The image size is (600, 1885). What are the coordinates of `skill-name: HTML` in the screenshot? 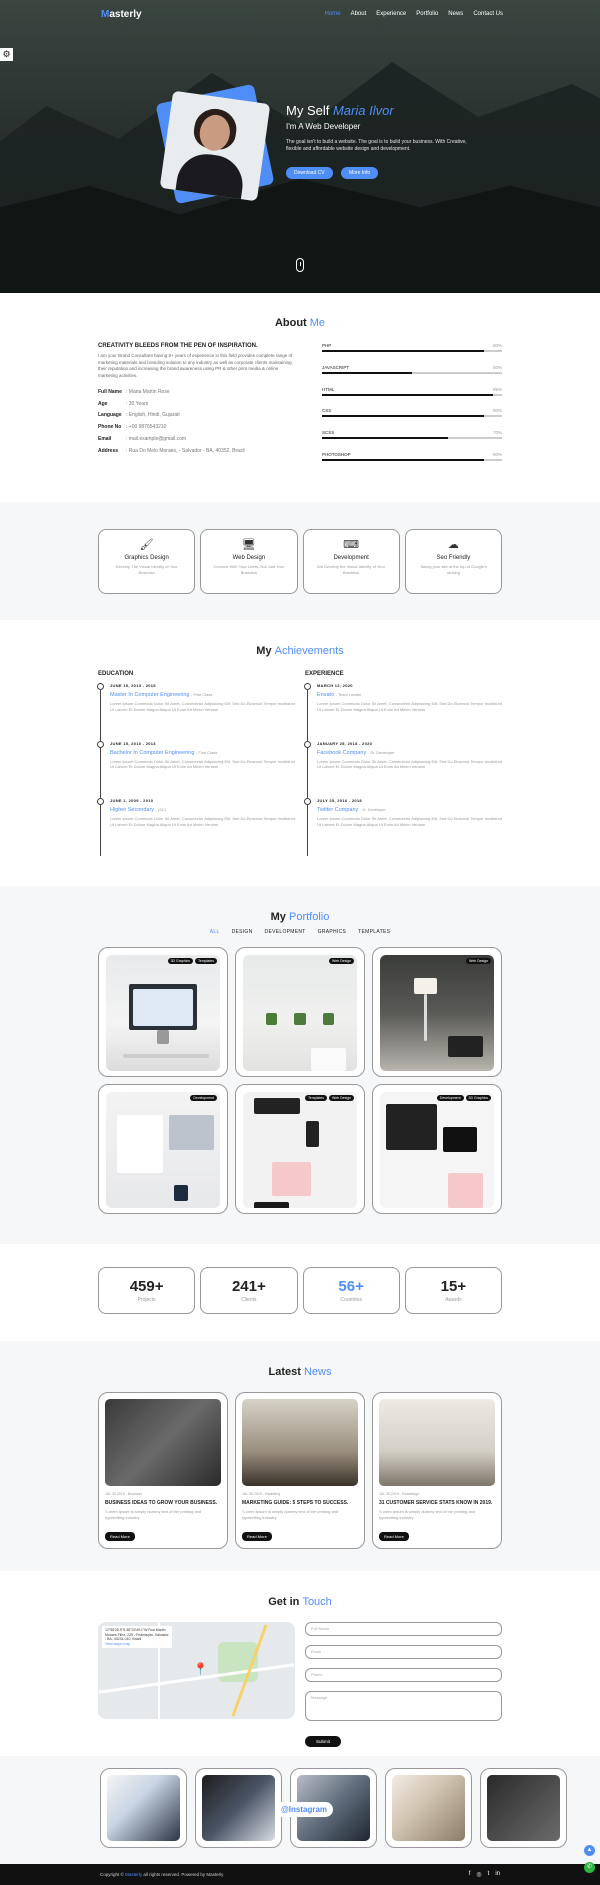 It's located at (328, 389).